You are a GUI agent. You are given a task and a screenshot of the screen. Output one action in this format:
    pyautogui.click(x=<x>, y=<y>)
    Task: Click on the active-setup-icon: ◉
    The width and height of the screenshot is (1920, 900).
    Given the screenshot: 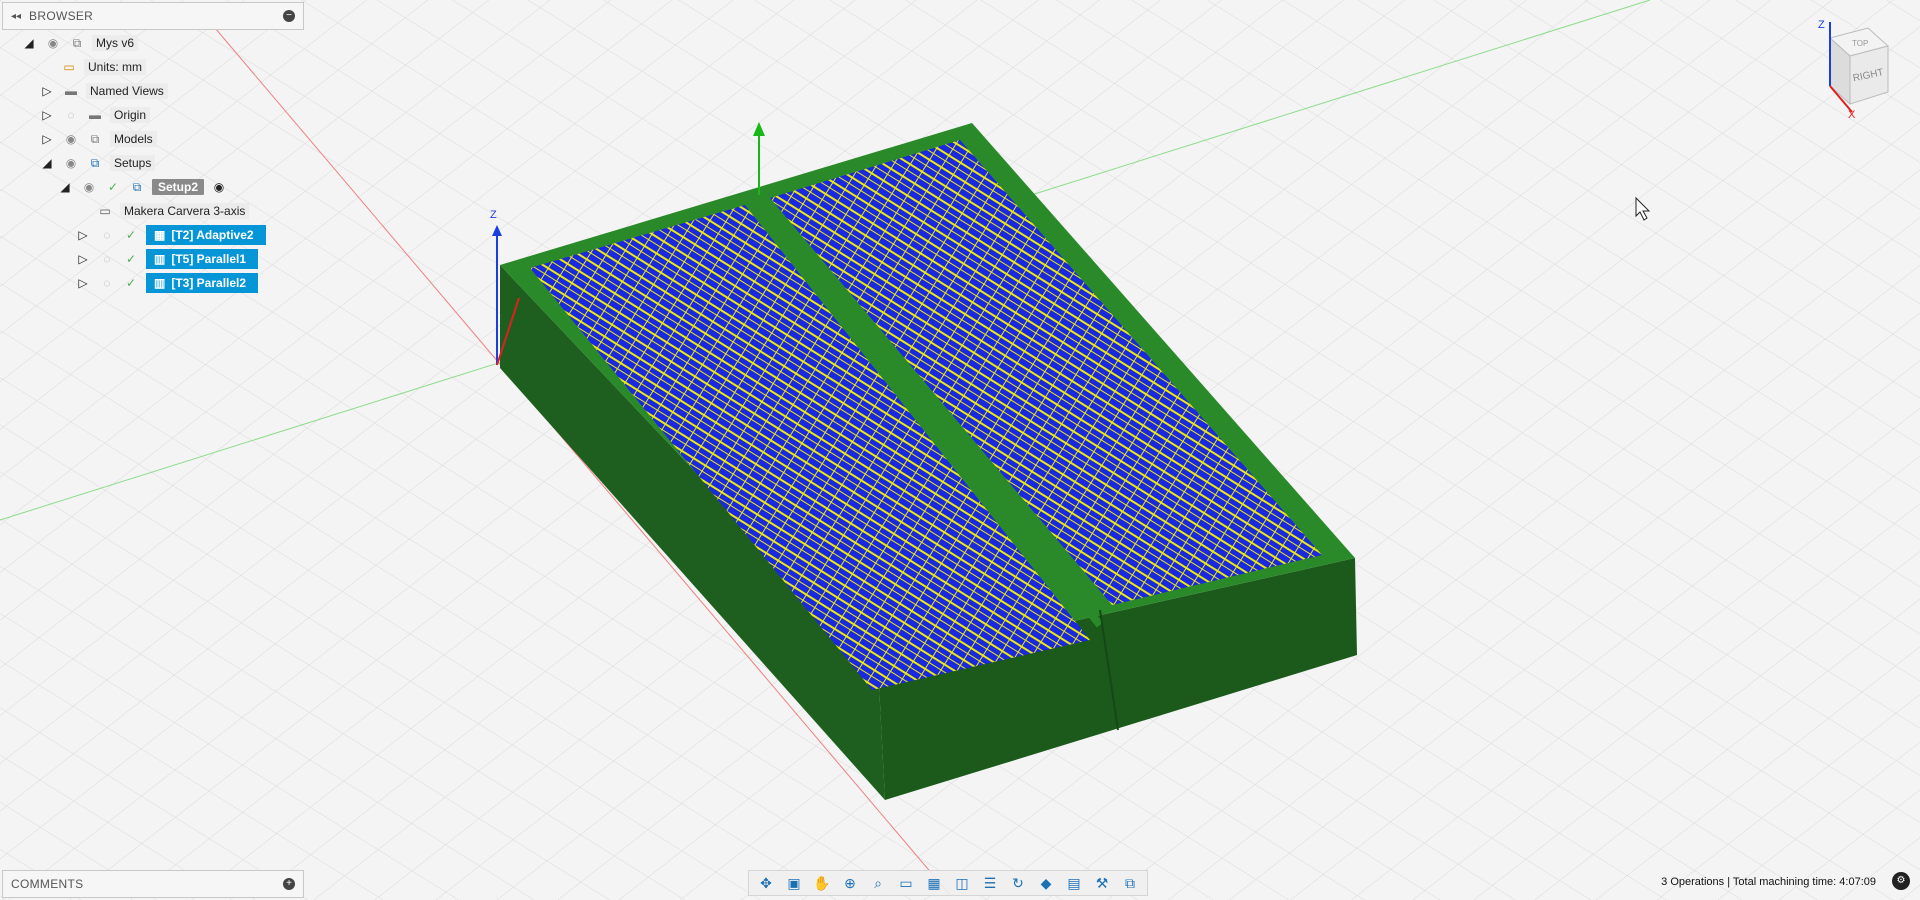 What is the action you would take?
    pyautogui.click(x=219, y=187)
    